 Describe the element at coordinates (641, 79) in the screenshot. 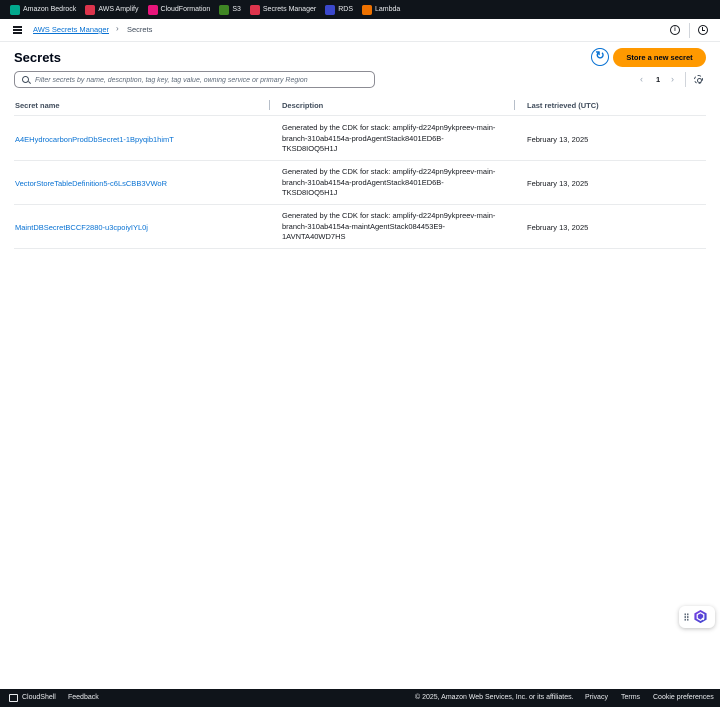

I see `previous-page-icon: ‹` at that location.